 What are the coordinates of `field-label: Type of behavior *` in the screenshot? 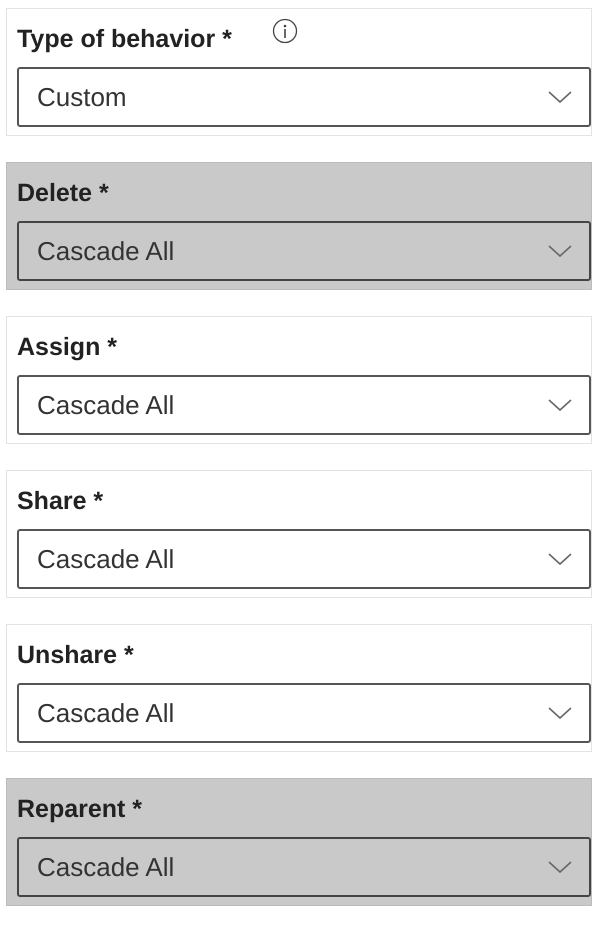 It's located at (124, 39).